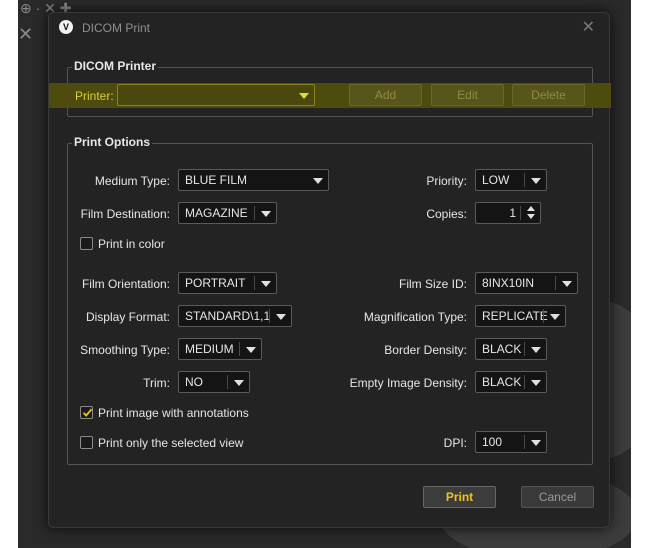 The image size is (662, 548). Describe the element at coordinates (511, 180) in the screenshot. I see `priority-select: LOW` at that location.